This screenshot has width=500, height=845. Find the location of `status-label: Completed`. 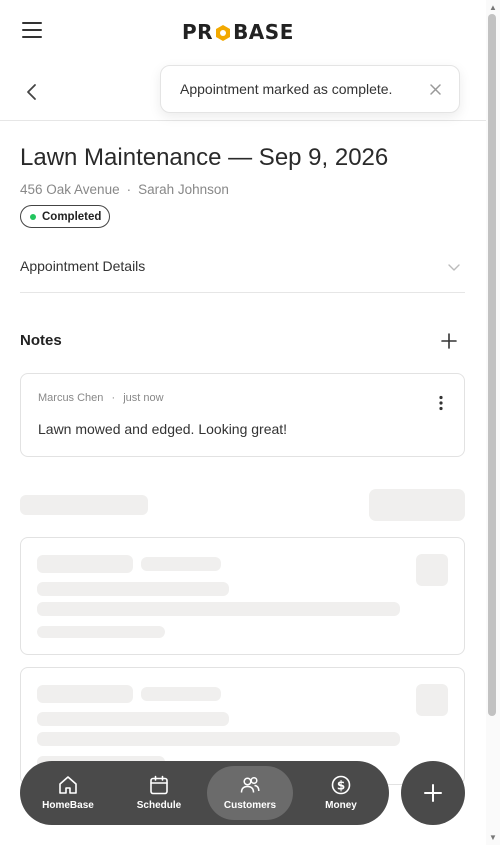

status-label: Completed is located at coordinates (72, 216).